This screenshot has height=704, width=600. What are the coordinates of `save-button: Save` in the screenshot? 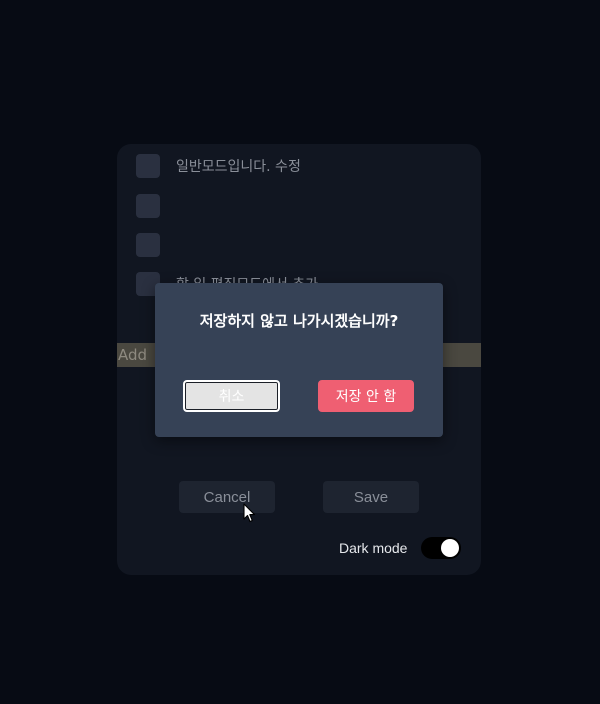 It's located at (371, 497).